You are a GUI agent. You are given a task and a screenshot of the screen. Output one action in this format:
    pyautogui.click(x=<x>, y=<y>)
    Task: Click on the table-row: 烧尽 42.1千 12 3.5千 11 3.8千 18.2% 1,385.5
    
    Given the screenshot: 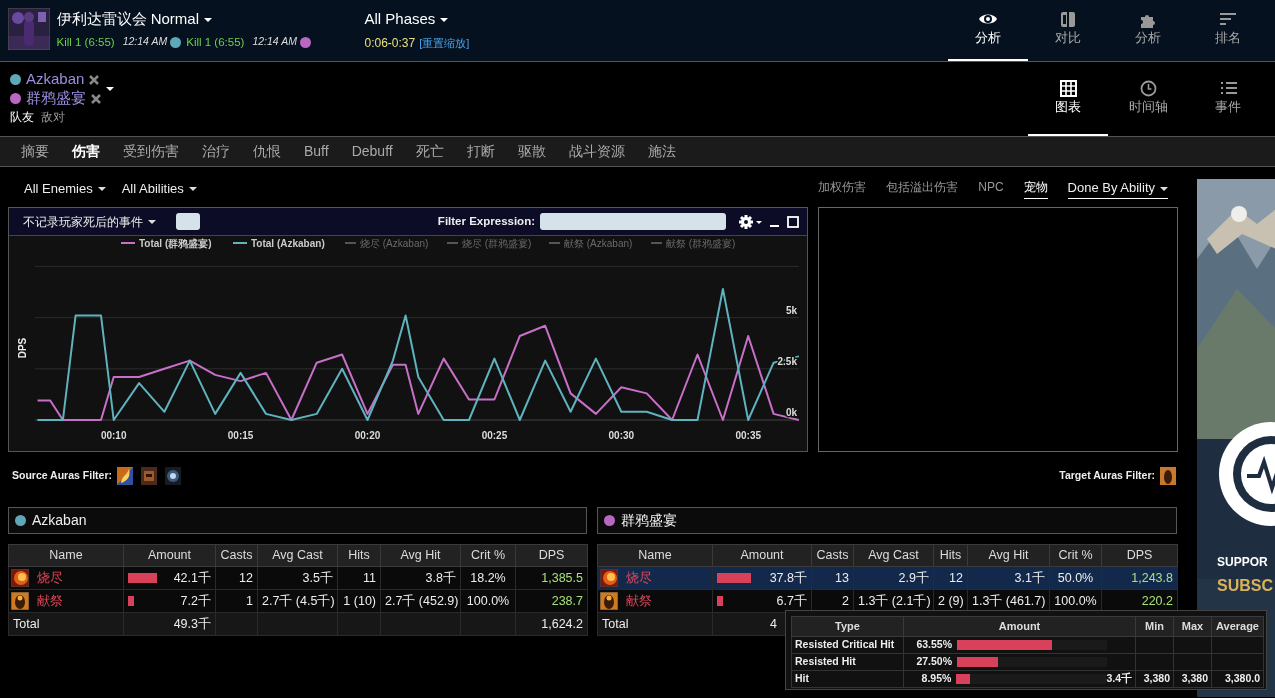 What is the action you would take?
    pyautogui.click(x=298, y=578)
    